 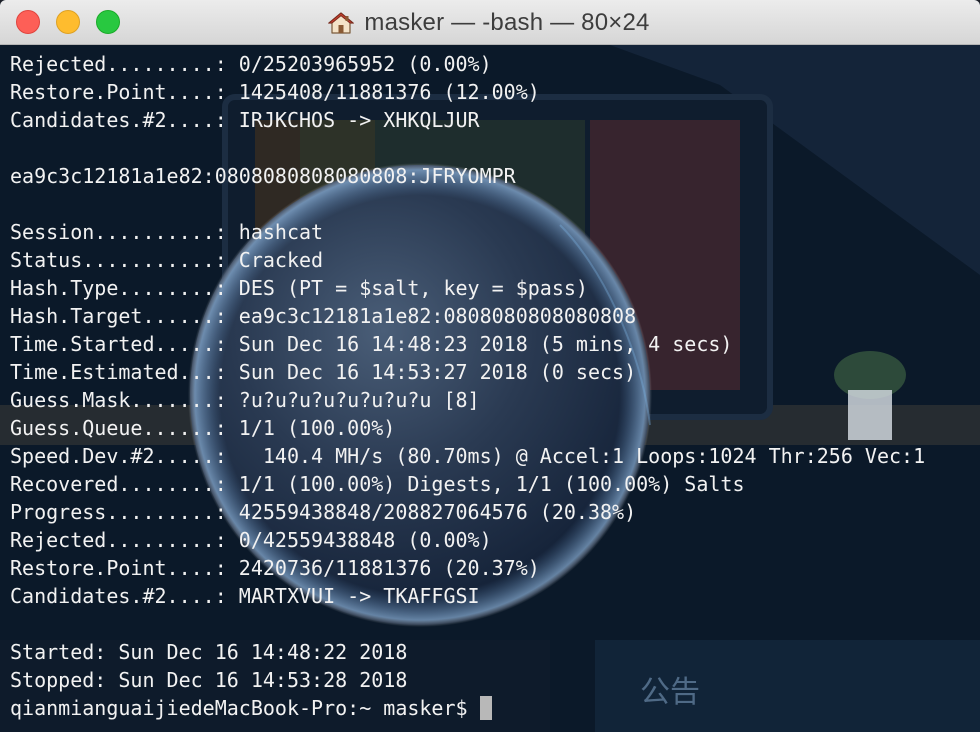 I want to click on terminal-line: Guess.Mask.......: ?u?u?u?u?u?u?u?u [8], so click(x=245, y=400).